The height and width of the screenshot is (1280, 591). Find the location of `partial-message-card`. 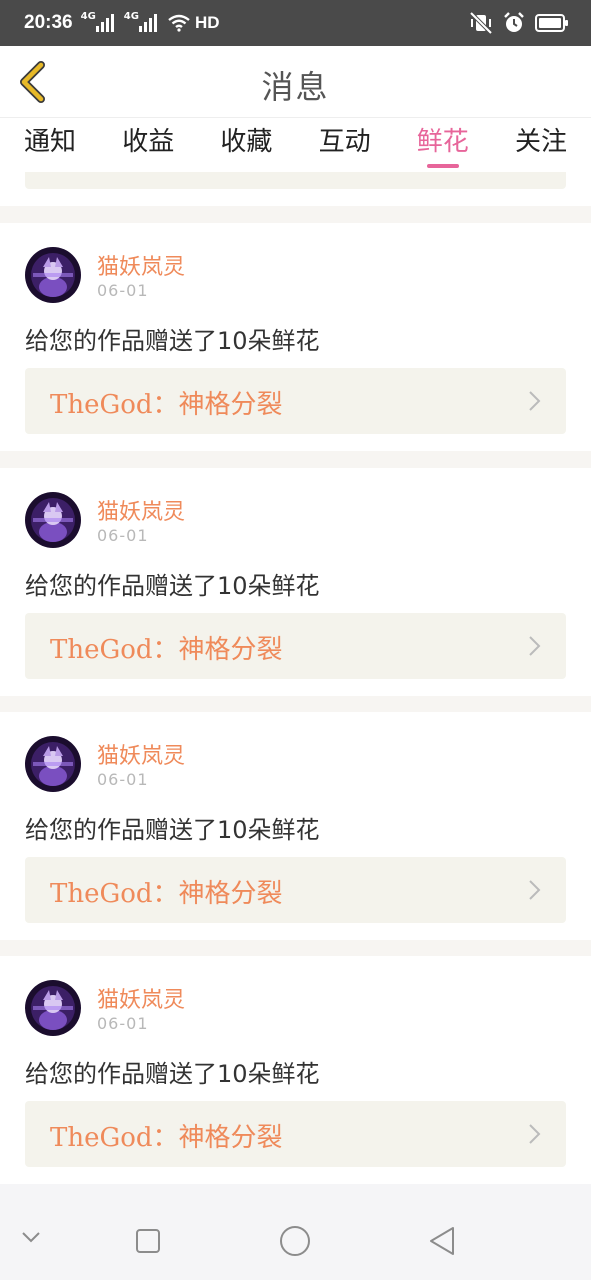

partial-message-card is located at coordinates (295, 189).